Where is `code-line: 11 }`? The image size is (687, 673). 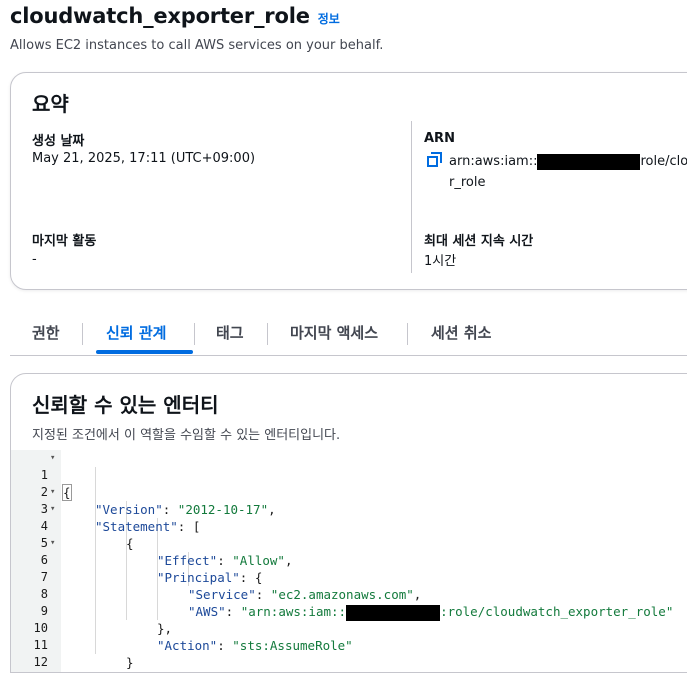 code-line: 11 } is located at coordinates (349, 645).